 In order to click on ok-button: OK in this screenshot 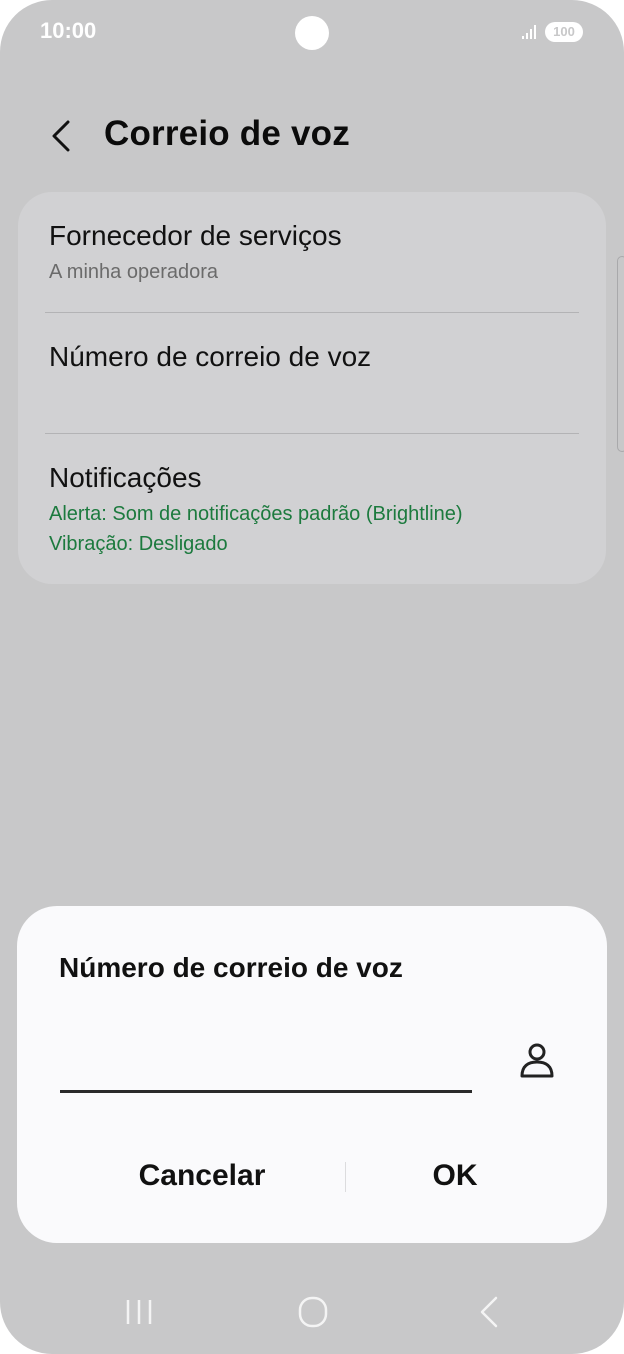, I will do `click(455, 1176)`.